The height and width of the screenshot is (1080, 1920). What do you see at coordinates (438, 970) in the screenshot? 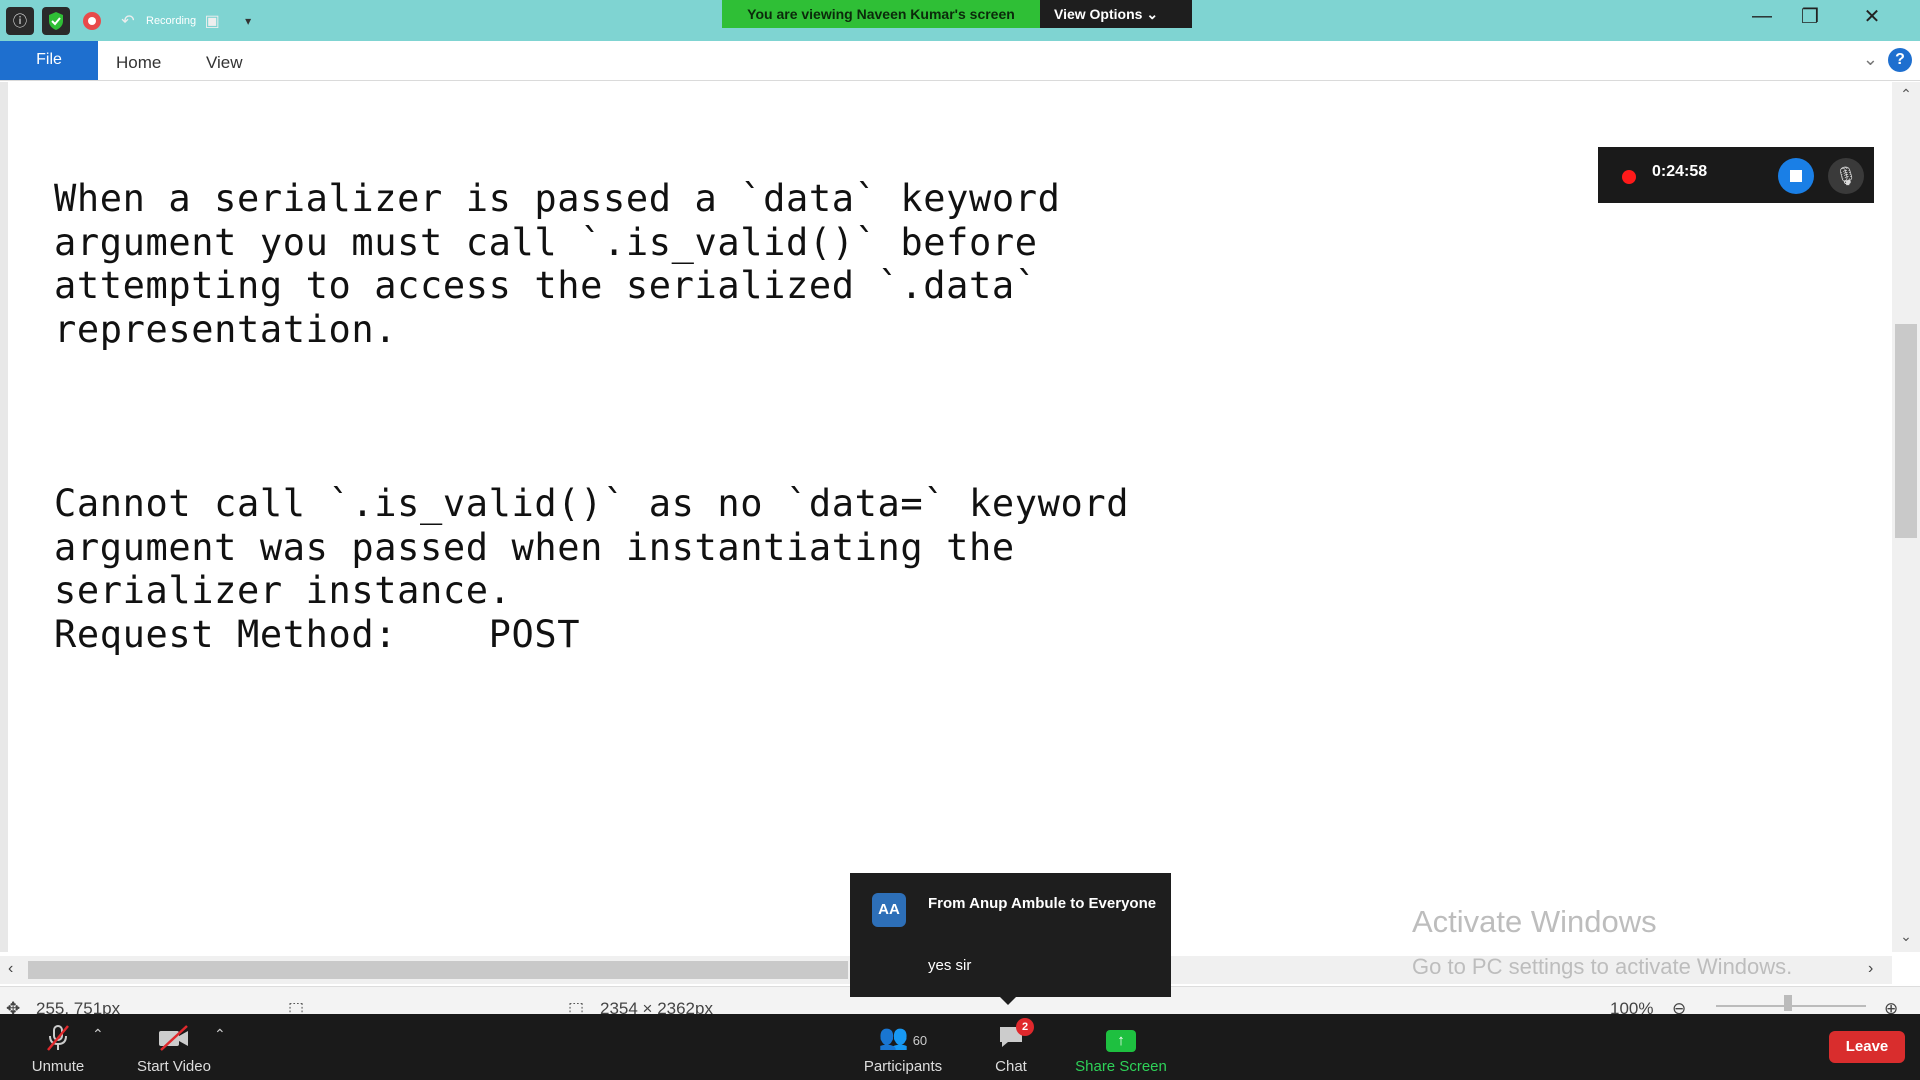
I see `horizontal-scroll-thumb` at bounding box center [438, 970].